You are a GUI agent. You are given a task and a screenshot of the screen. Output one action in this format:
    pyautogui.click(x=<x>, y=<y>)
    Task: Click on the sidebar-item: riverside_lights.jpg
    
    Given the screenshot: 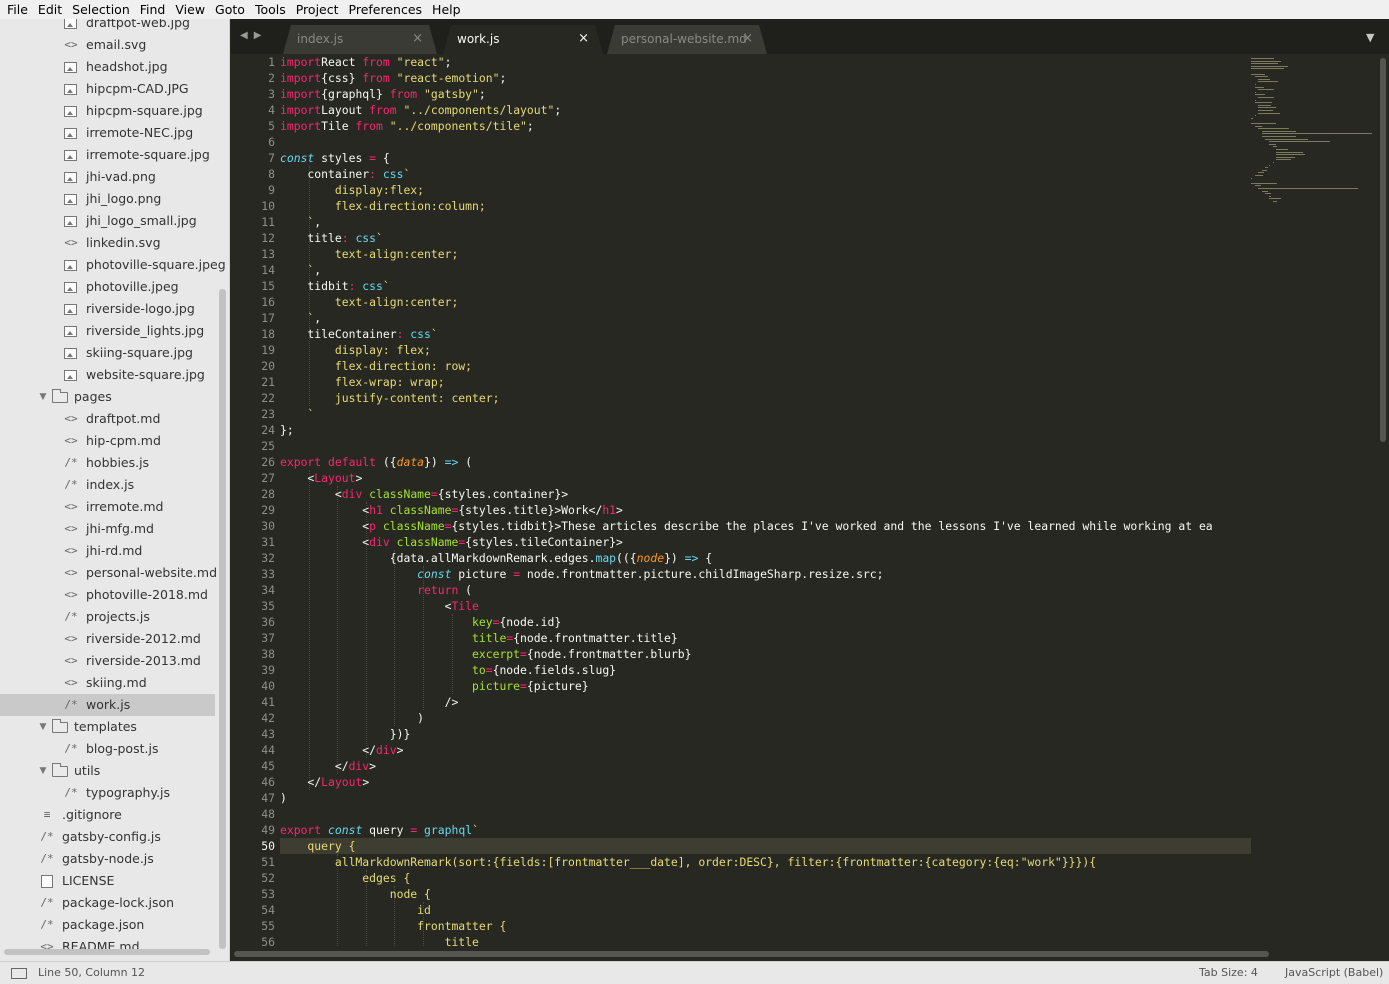 What is the action you would take?
    pyautogui.click(x=107, y=331)
    